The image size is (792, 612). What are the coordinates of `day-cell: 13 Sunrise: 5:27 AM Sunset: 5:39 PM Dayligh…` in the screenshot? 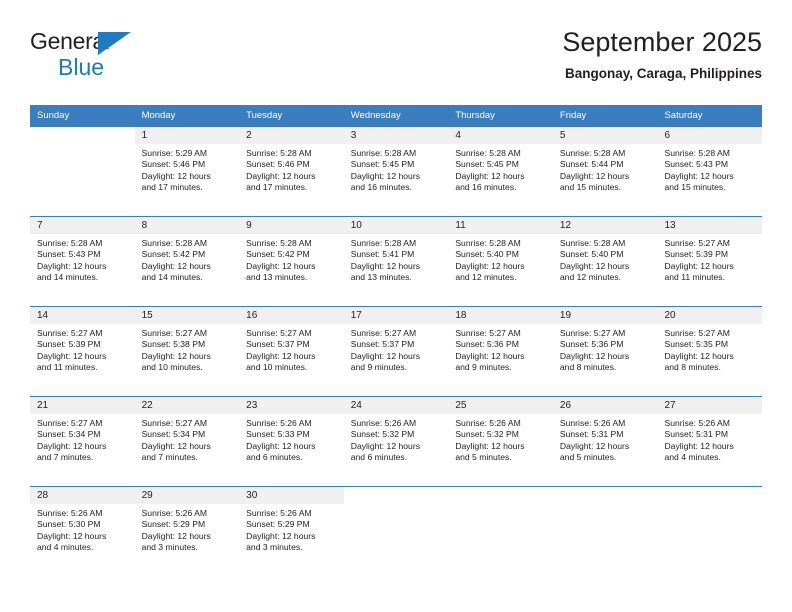 It's located at (710, 261).